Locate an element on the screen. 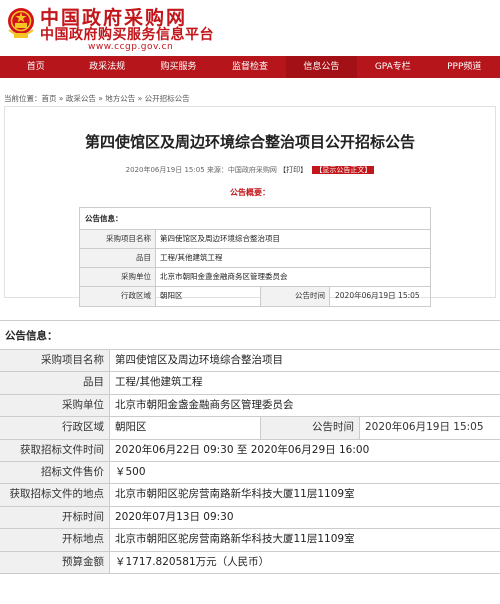 The height and width of the screenshot is (604, 500). article-title: 第四使馆区及周边环境综合整治项目公开招标公告 is located at coordinates (249, 142).